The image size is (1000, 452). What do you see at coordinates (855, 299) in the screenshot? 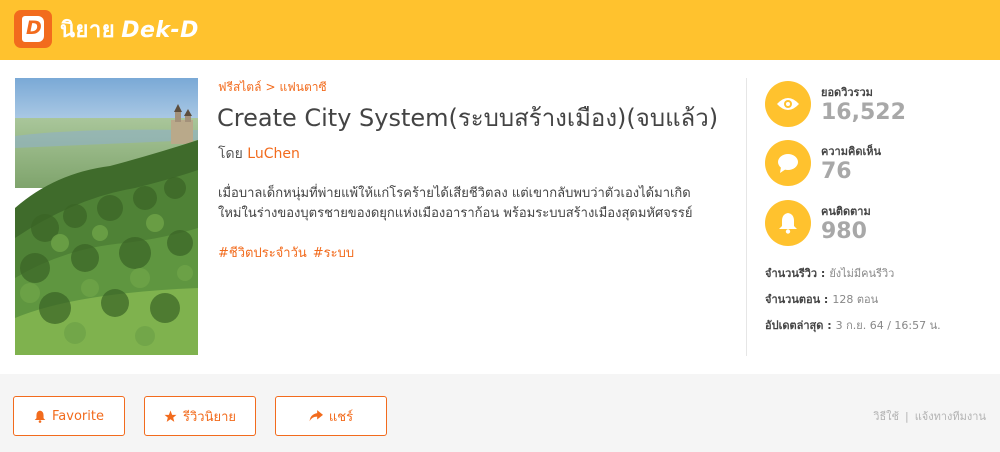
I see `chapters-value: 128 ตอน` at bounding box center [855, 299].